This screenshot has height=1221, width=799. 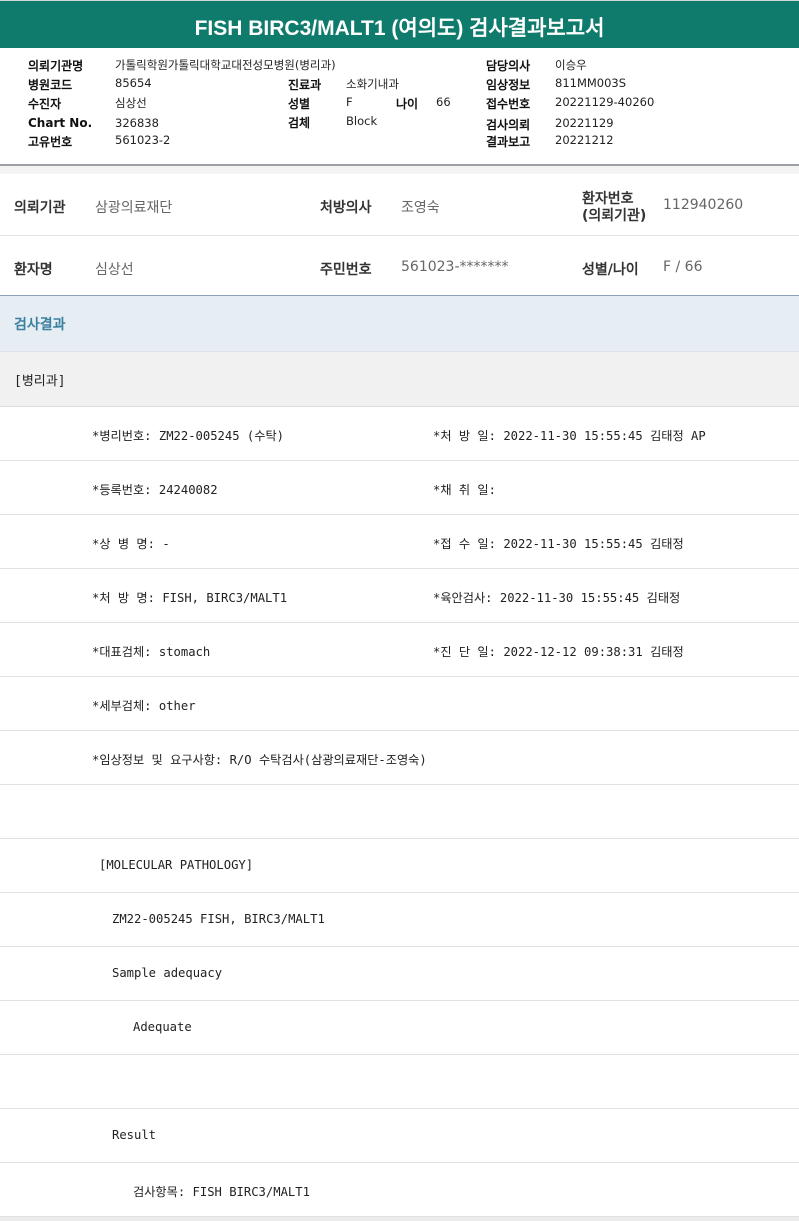 What do you see at coordinates (221, 1192) in the screenshot?
I see `line-left: 검사항목: FISH BIRC3/MALT1` at bounding box center [221, 1192].